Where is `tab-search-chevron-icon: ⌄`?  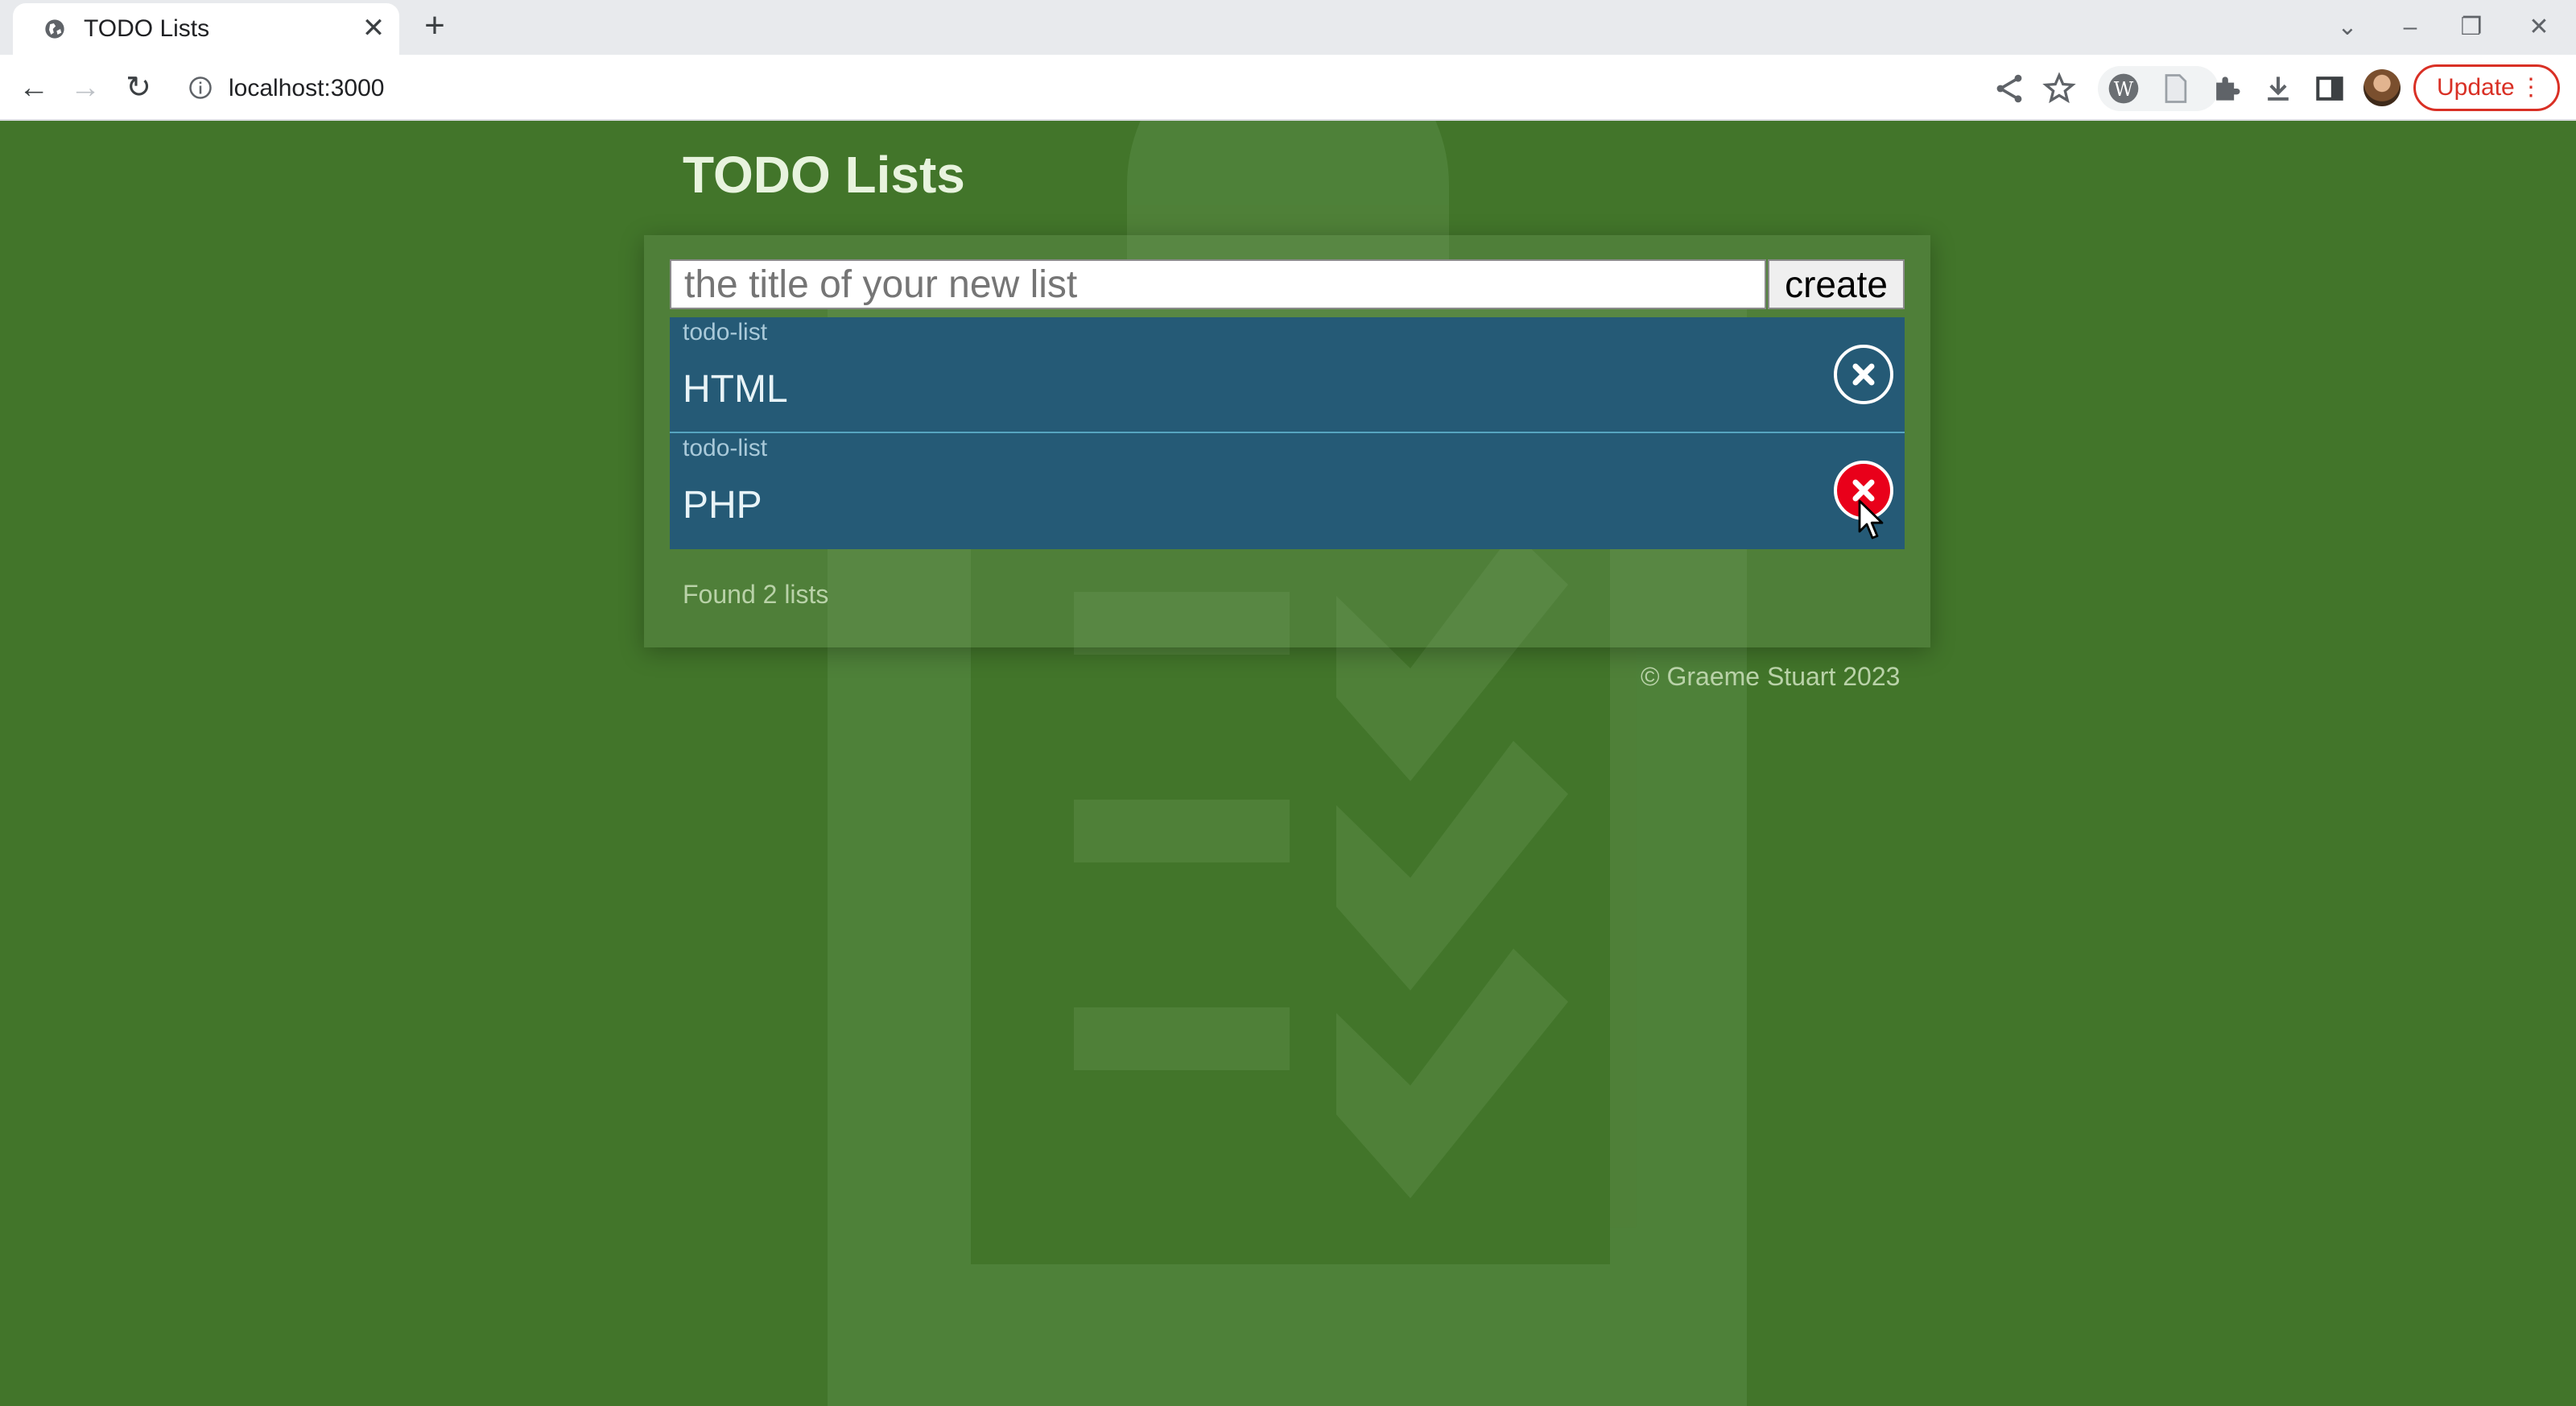 tab-search-chevron-icon: ⌄ is located at coordinates (2347, 27).